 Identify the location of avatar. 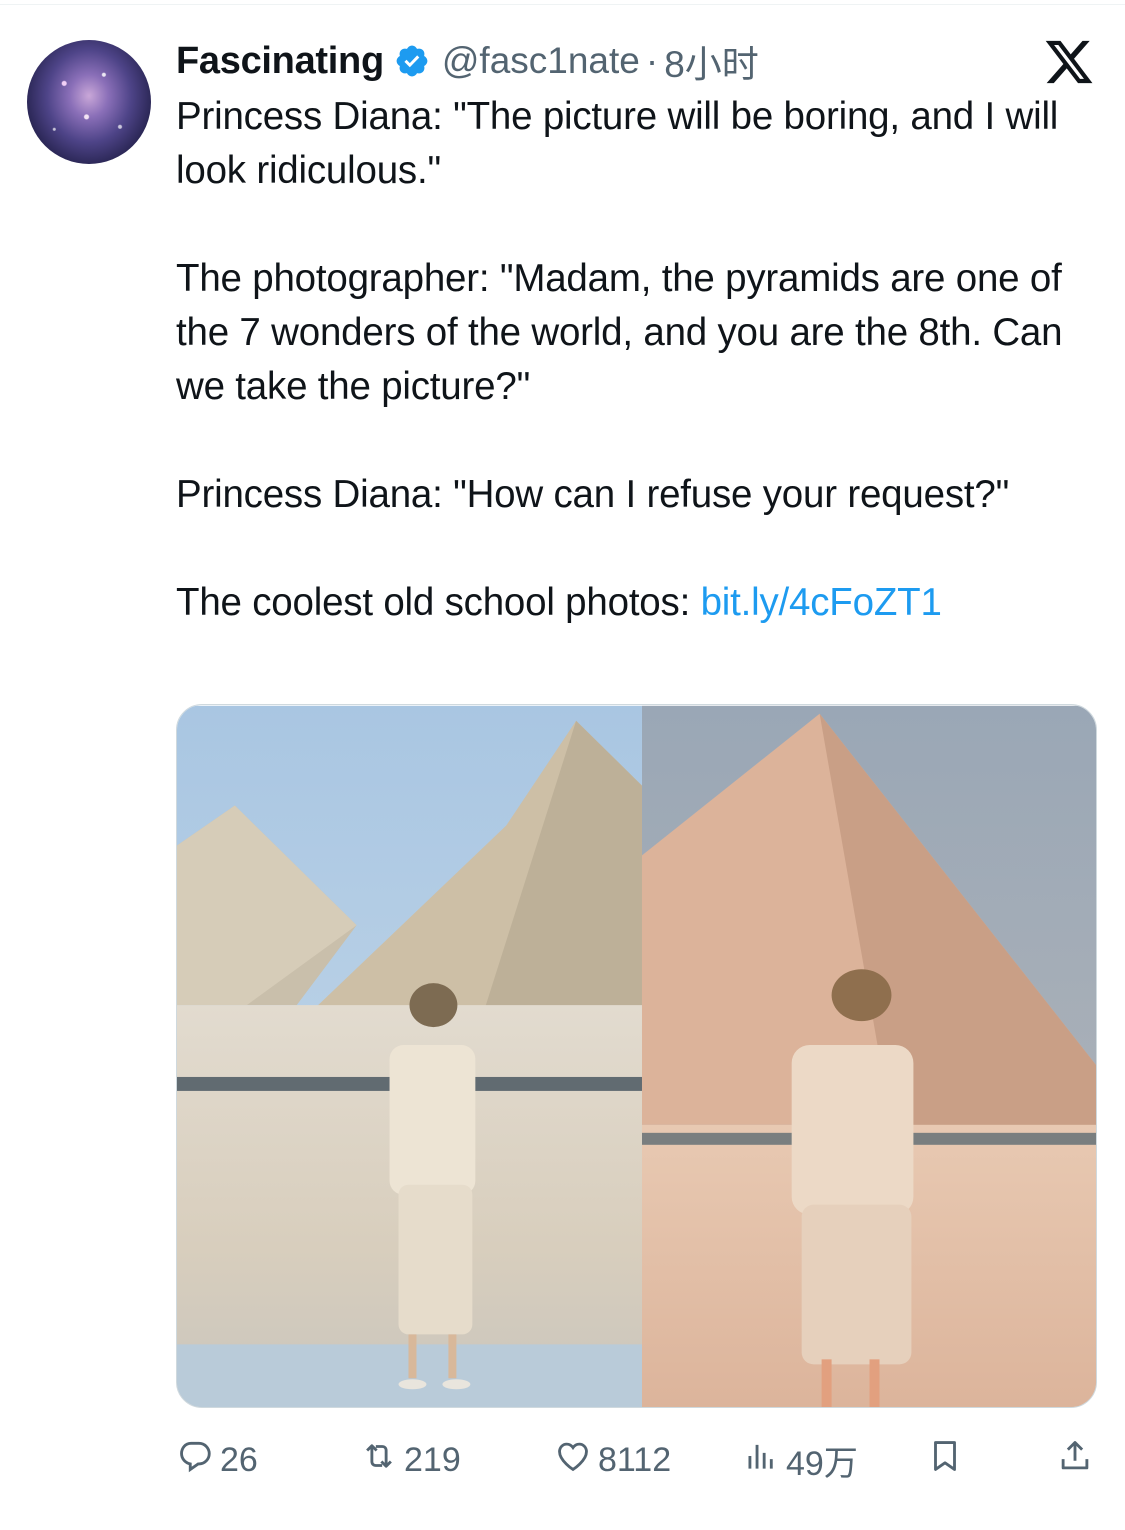
(89, 102).